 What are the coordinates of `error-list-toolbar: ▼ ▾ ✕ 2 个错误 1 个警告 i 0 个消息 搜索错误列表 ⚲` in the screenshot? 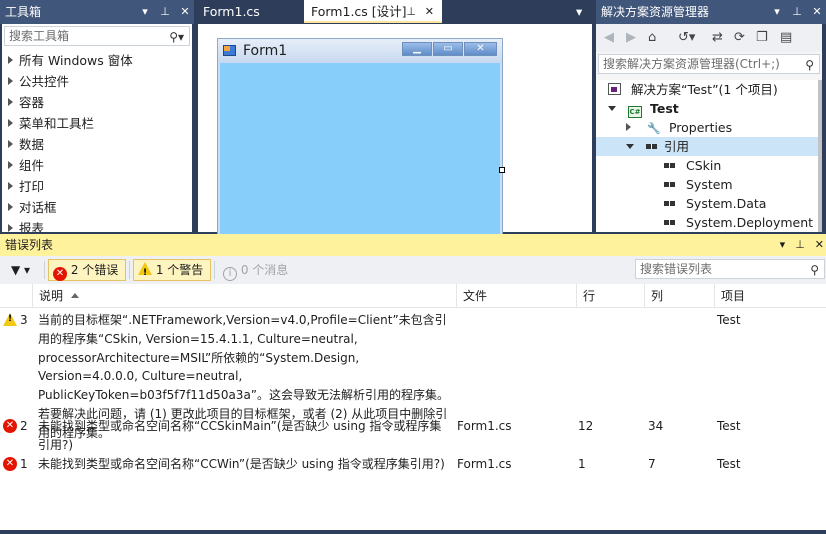 It's located at (413, 270).